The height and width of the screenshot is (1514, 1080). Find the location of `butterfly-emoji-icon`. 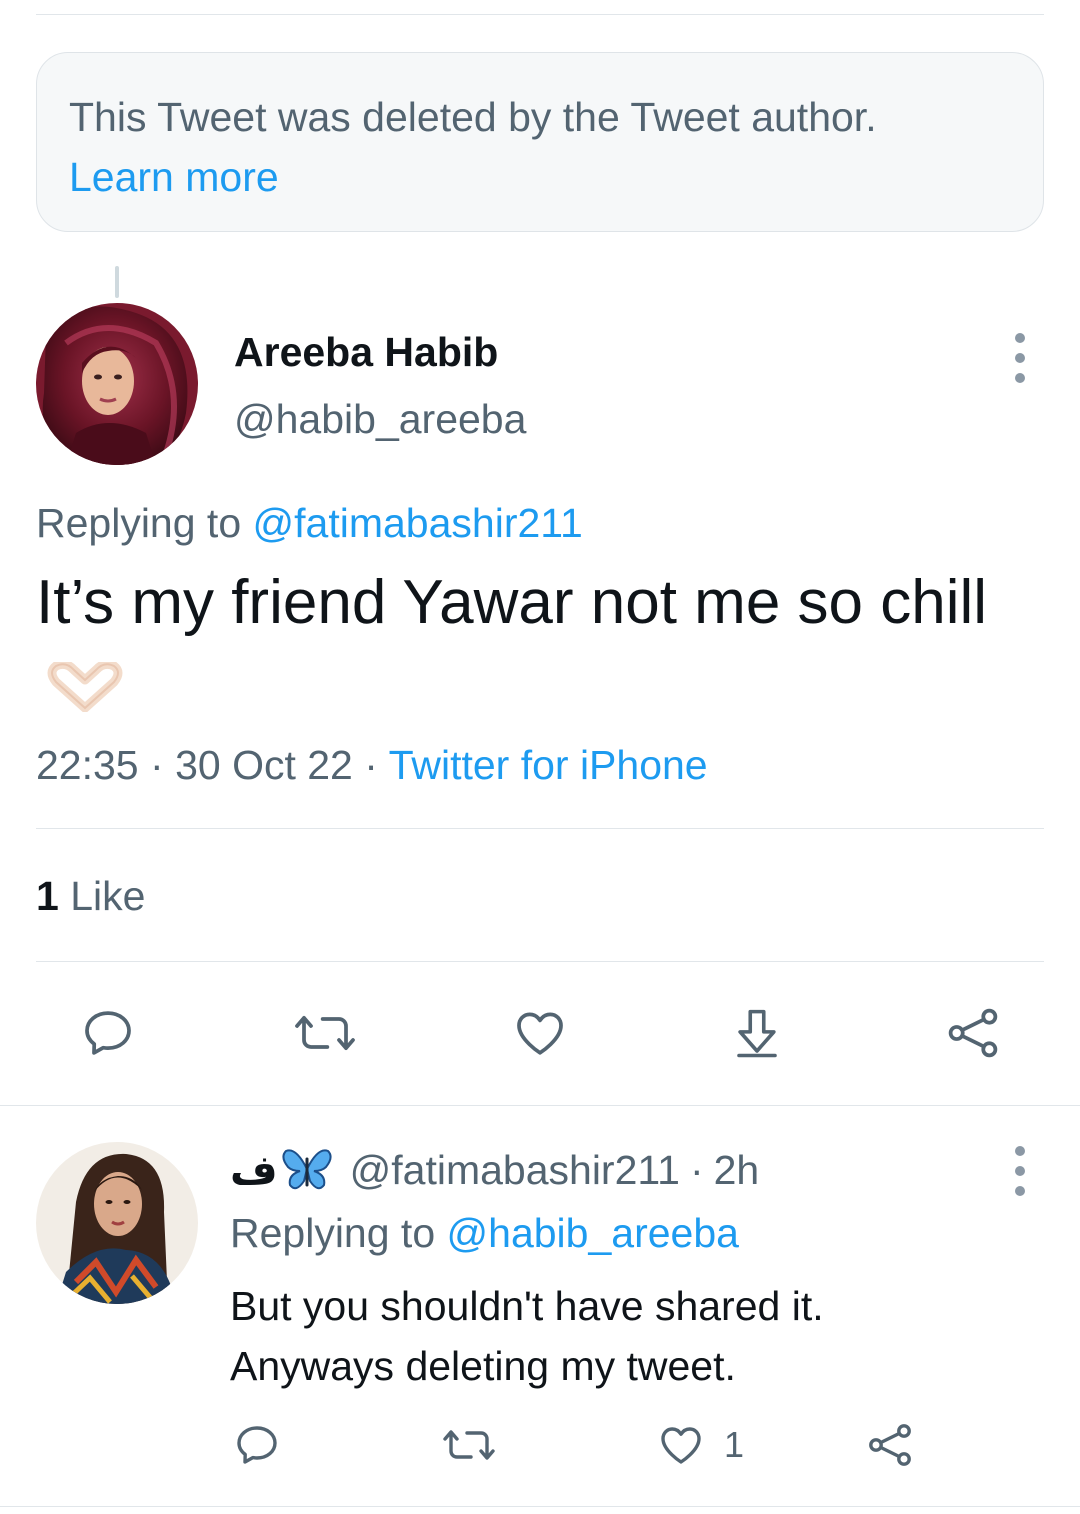

butterfly-emoji-icon is located at coordinates (307, 1169).